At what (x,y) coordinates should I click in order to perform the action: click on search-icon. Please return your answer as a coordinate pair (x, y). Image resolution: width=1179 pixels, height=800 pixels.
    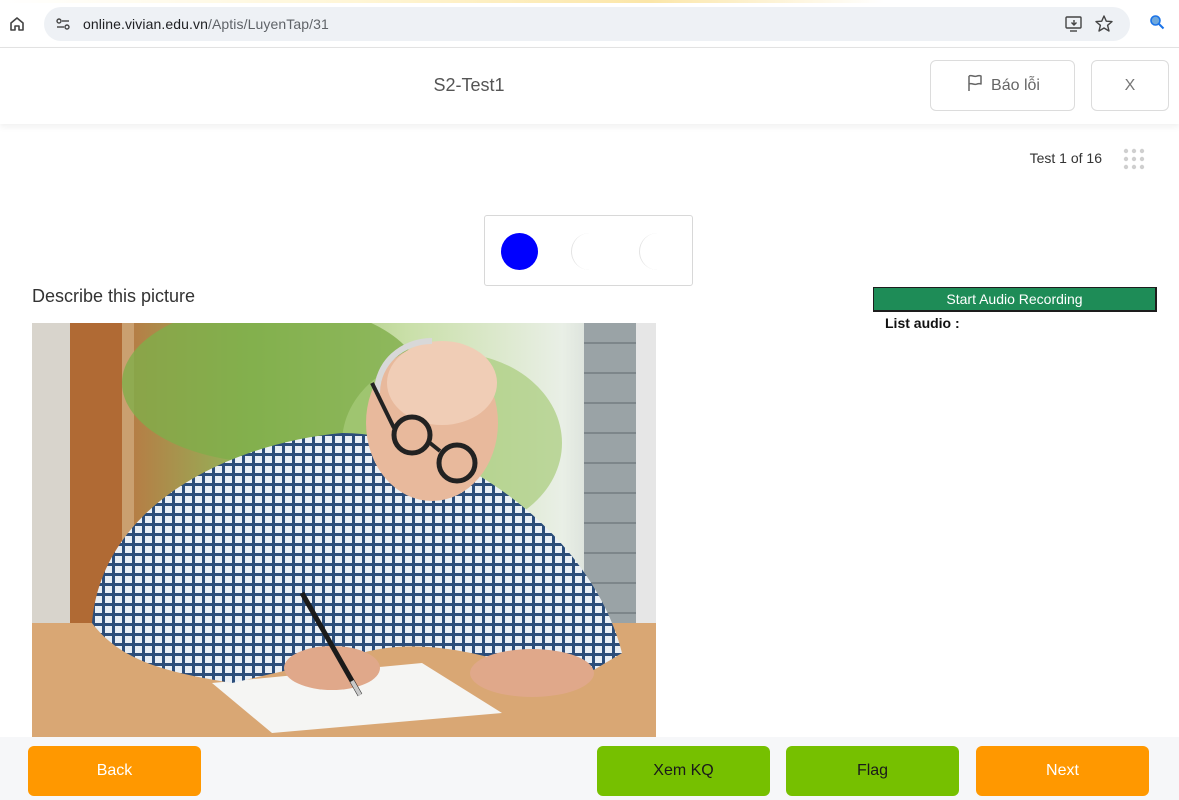
    Looking at the image, I should click on (1158, 23).